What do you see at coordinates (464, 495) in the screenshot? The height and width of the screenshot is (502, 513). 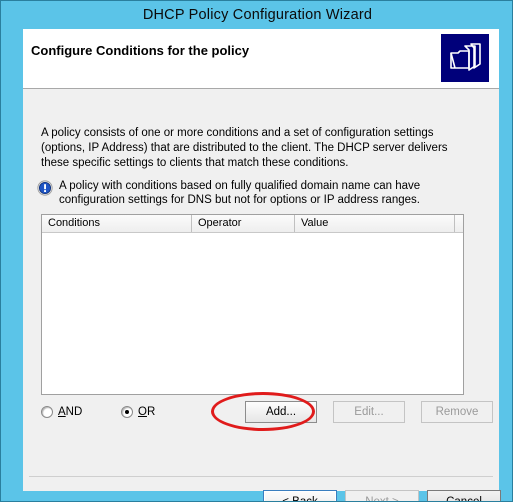 I see `cancel-button: Cancel` at bounding box center [464, 495].